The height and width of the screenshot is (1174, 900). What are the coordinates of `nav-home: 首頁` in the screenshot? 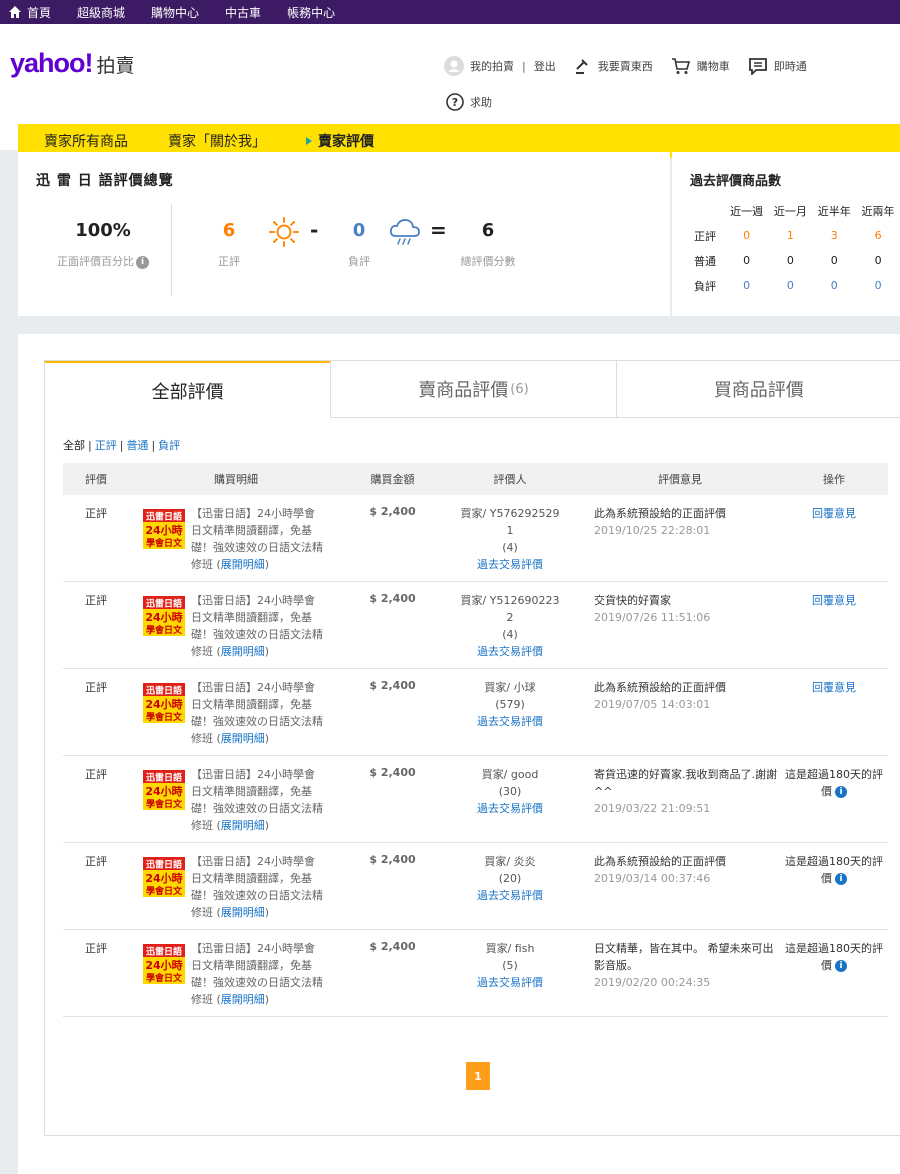 It's located at (29, 12).